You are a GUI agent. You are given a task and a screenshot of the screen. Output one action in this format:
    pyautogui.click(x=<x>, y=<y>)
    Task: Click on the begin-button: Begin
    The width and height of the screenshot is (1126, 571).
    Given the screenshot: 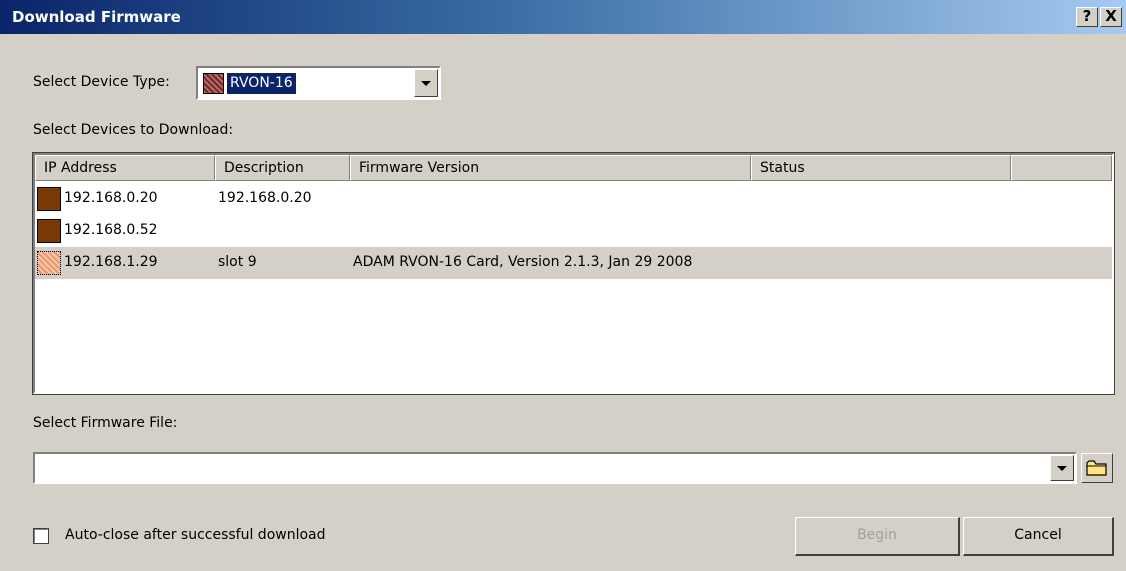 What is the action you would take?
    pyautogui.click(x=877, y=536)
    